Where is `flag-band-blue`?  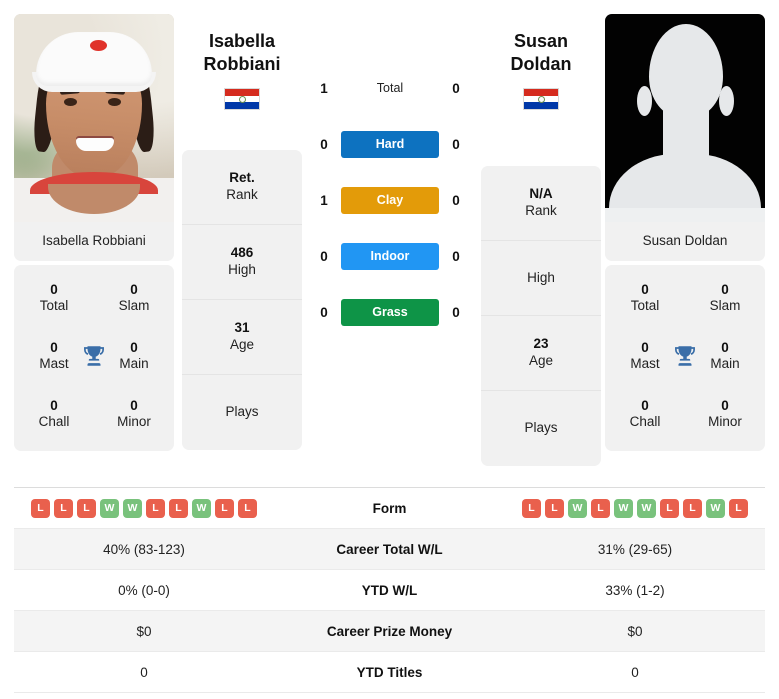 flag-band-blue is located at coordinates (541, 106).